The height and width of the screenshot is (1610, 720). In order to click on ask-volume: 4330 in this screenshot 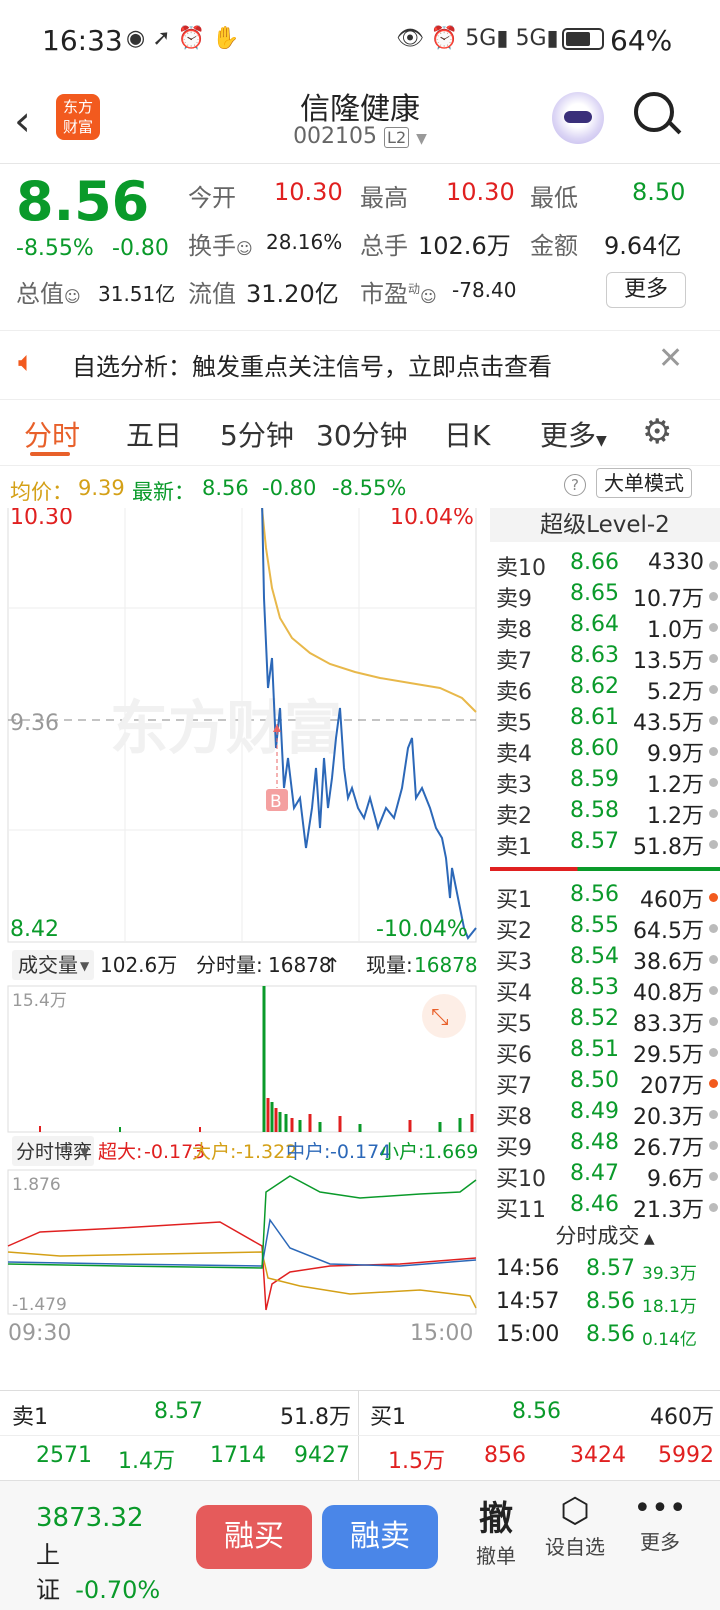, I will do `click(676, 562)`.